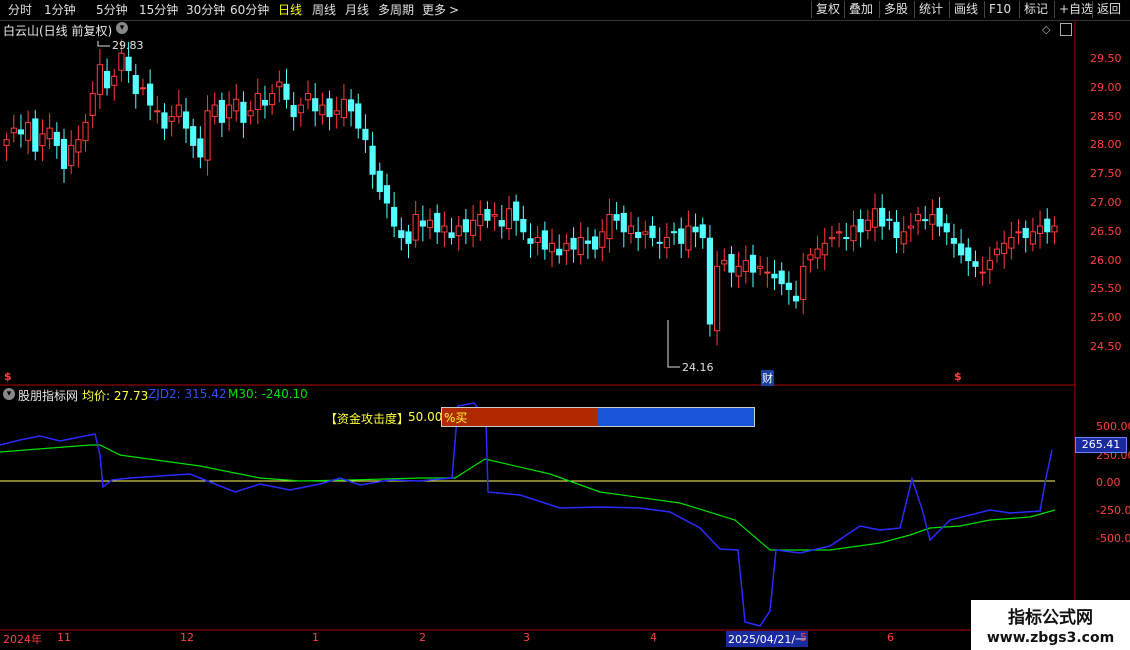  I want to click on time-tick-label: 2, so click(422, 637).